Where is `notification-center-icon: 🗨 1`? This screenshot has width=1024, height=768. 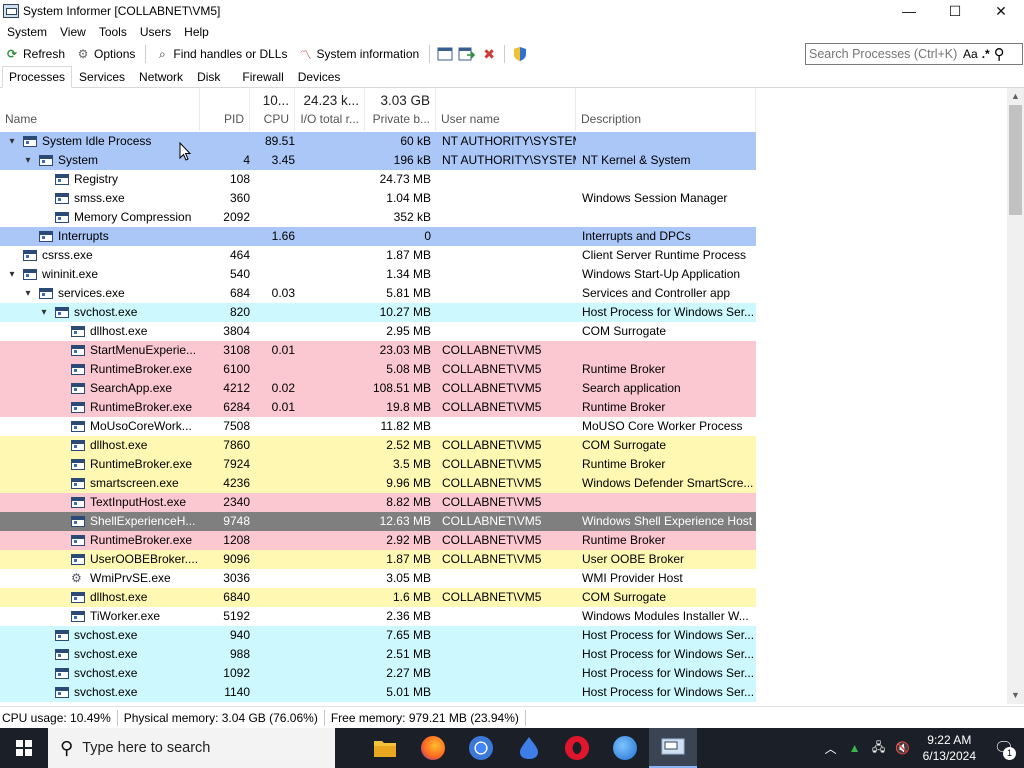
notification-center-icon: 🗨 1 is located at coordinates (1004, 748).